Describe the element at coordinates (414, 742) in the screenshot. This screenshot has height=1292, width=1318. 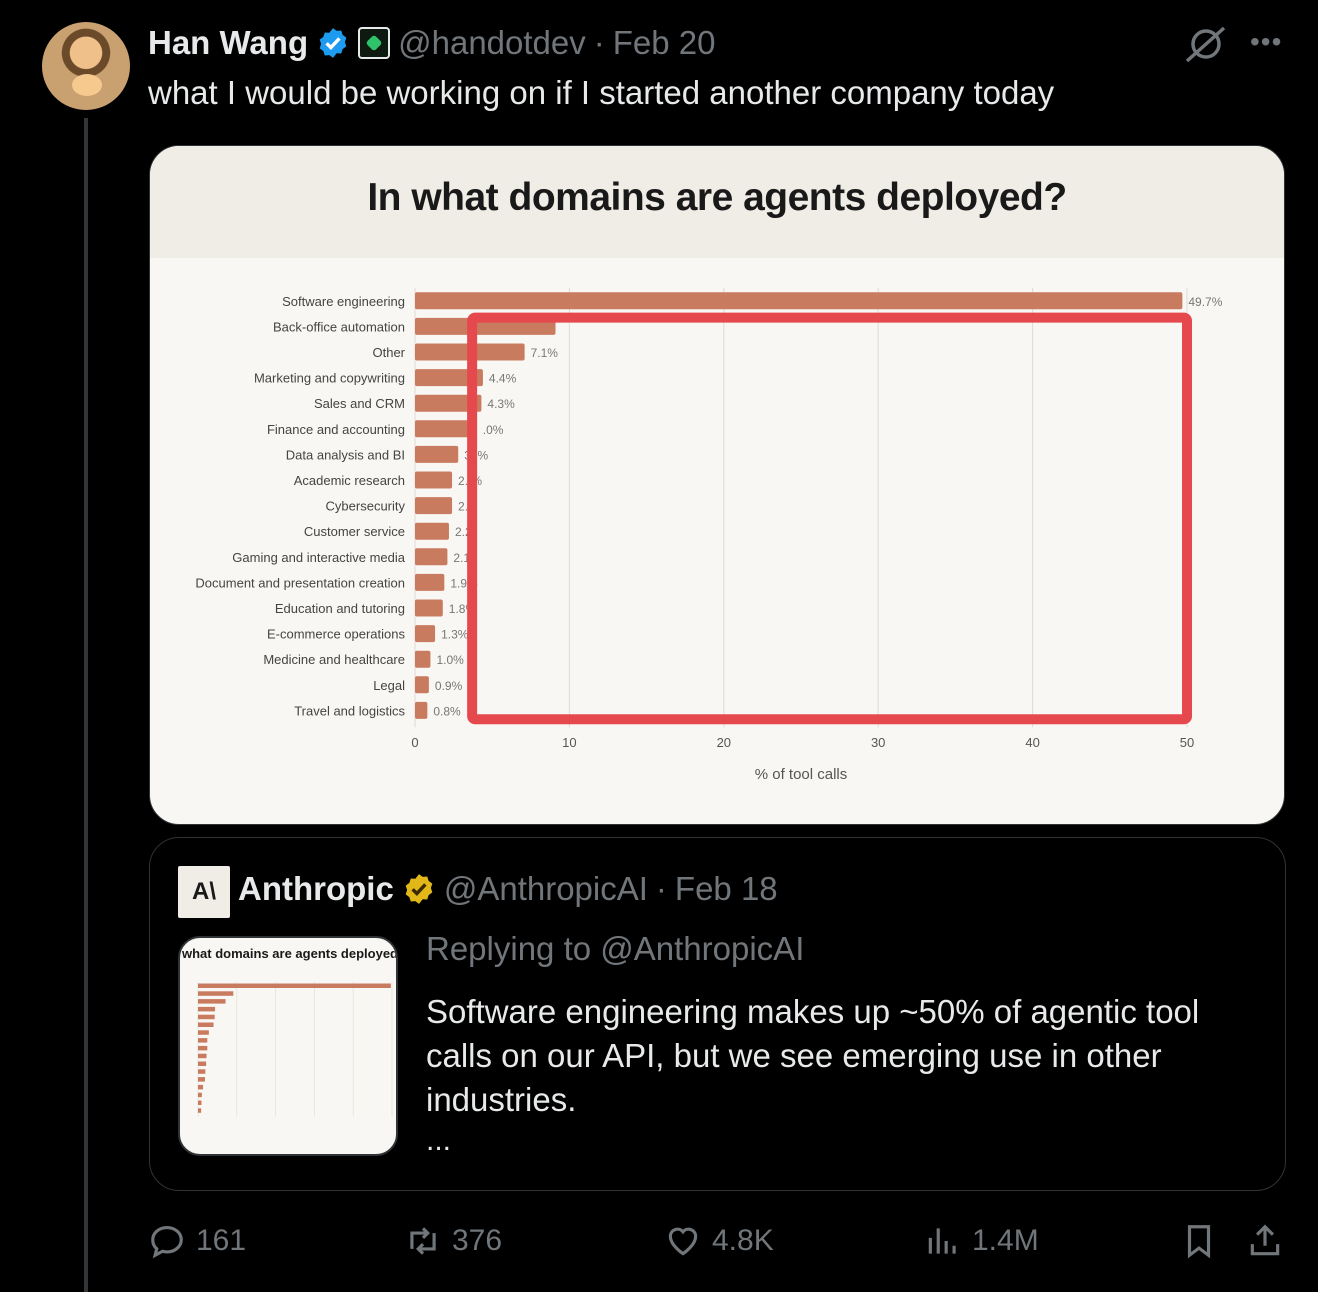
I see `x-tick-label: 0` at that location.